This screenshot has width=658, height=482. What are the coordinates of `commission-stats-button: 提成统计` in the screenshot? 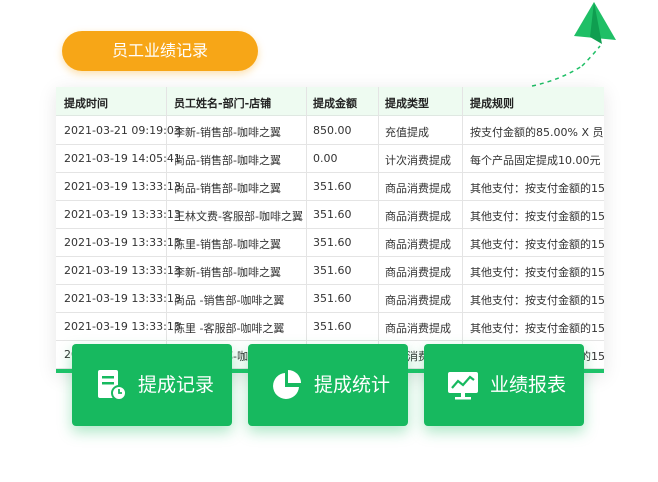 It's located at (328, 385).